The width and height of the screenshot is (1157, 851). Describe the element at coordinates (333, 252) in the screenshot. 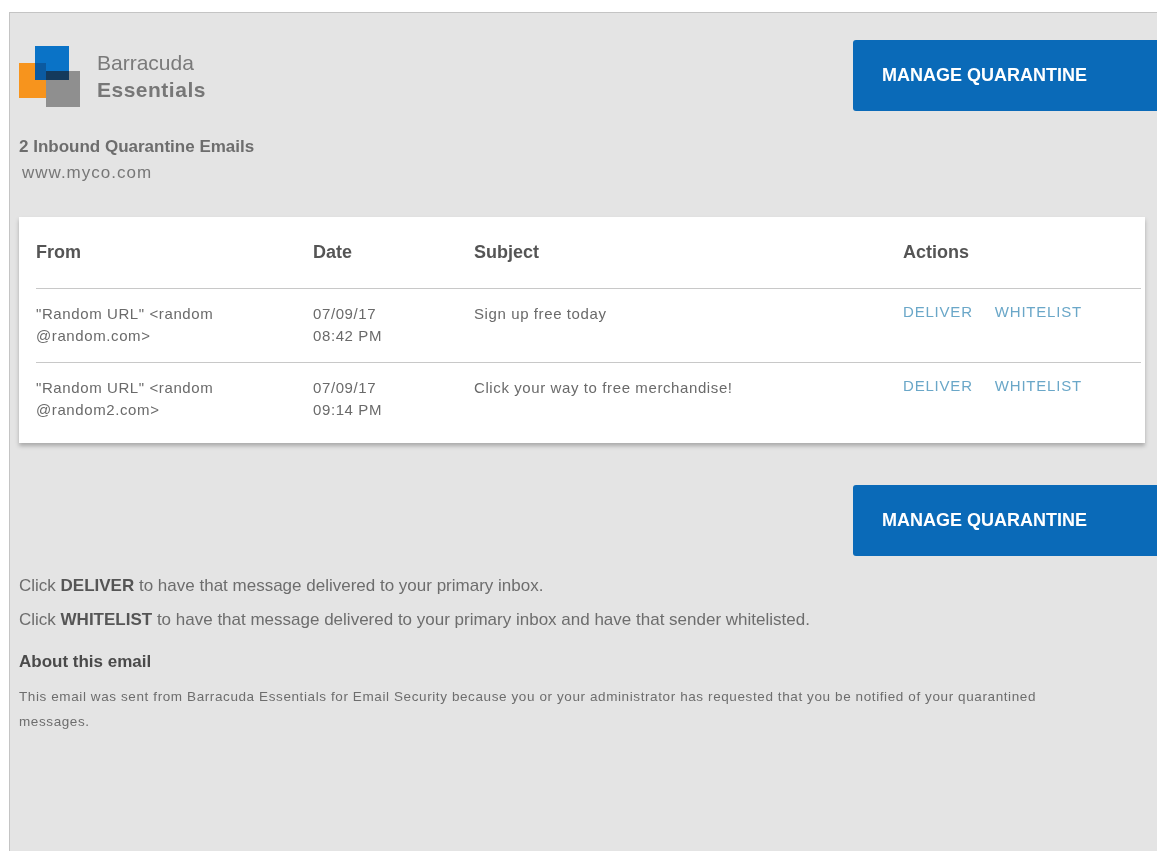

I see `column-header: Date` at that location.